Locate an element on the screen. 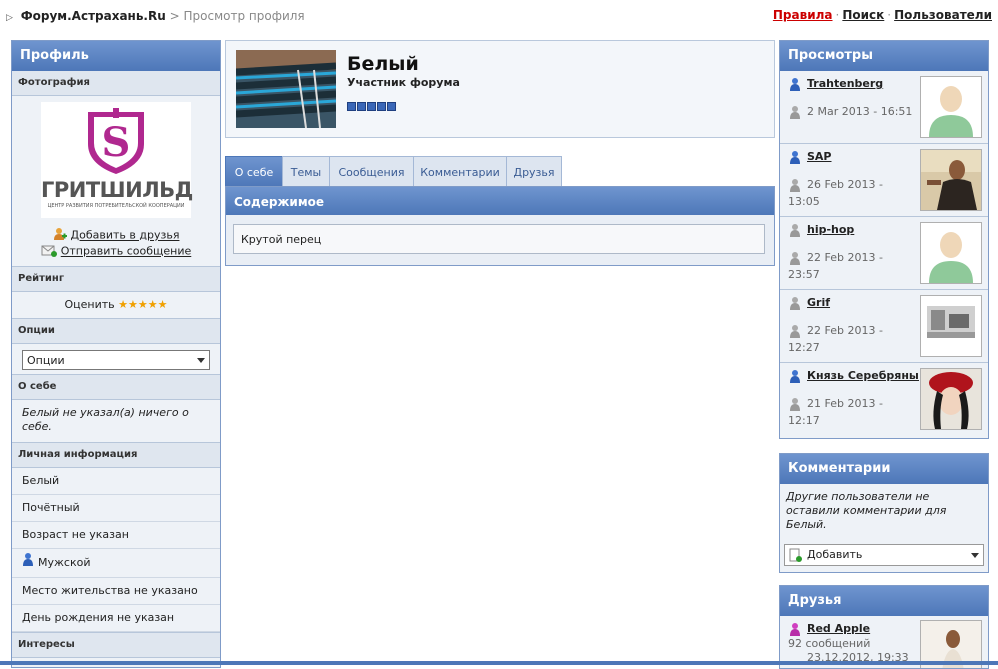  about-text: Белый не указал(а) ничего о себе. is located at coordinates (105, 419).